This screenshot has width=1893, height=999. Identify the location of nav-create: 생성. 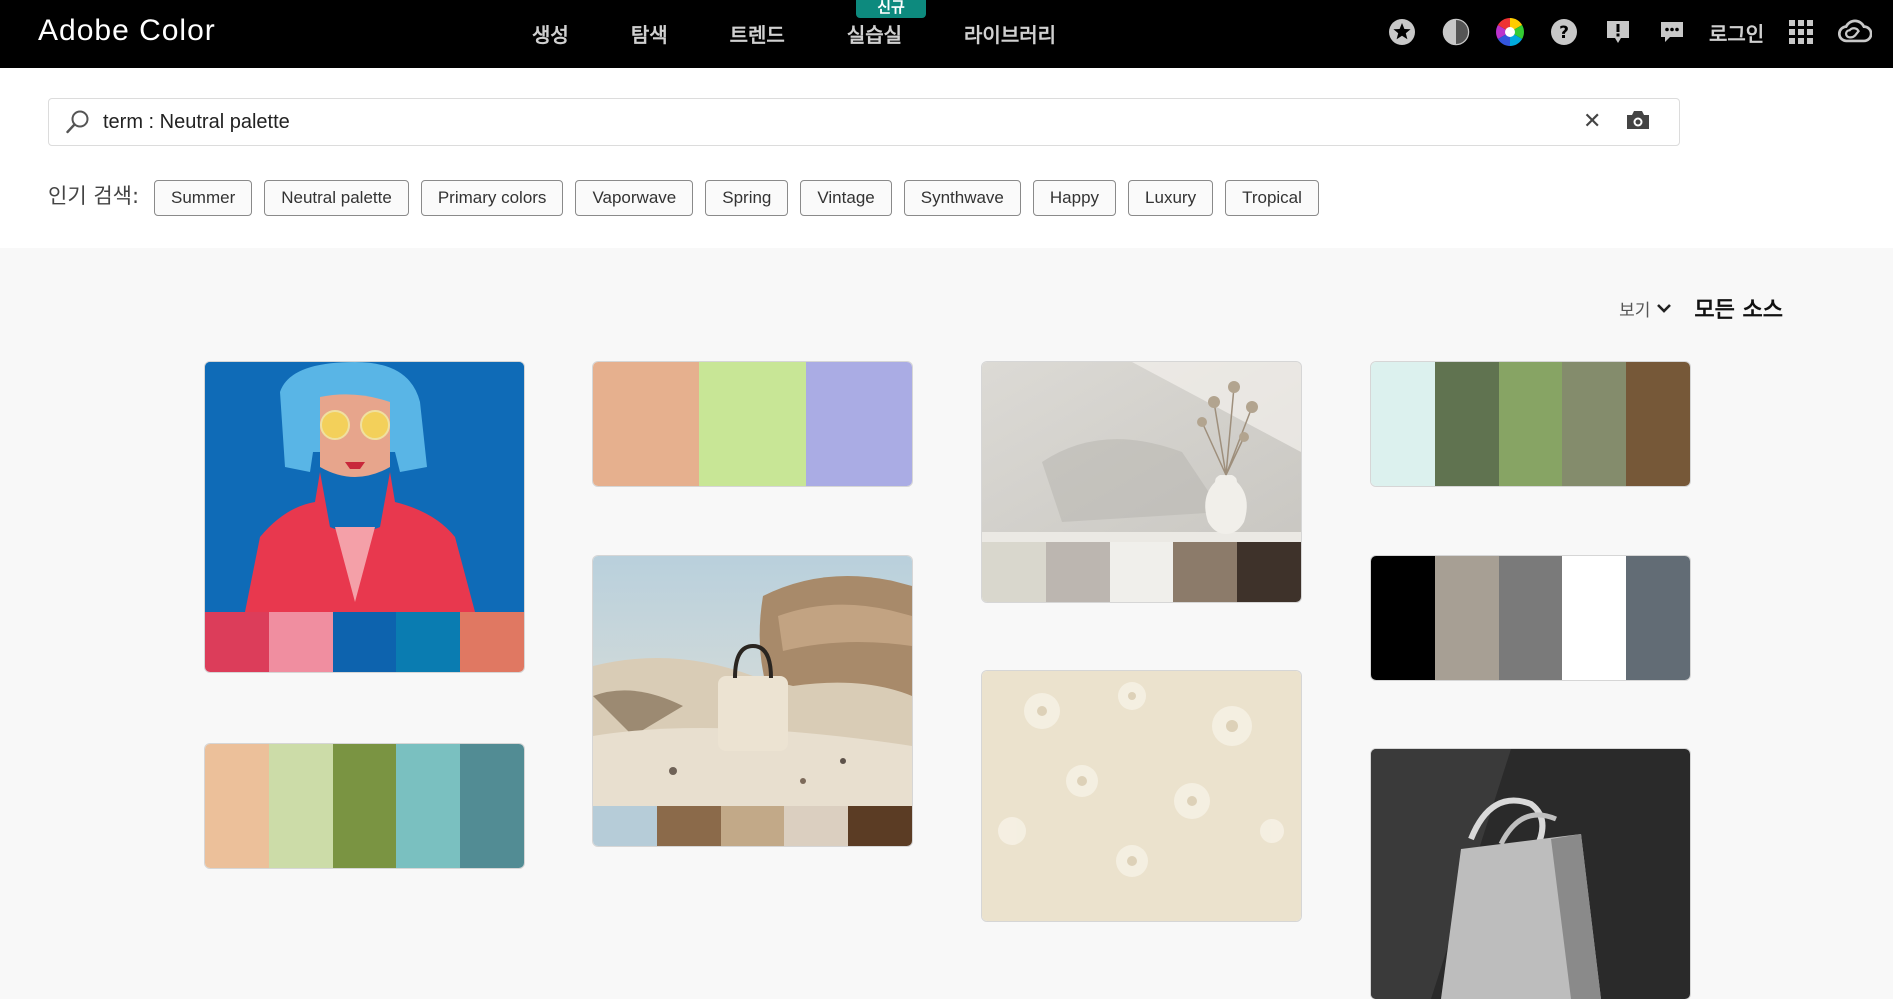
(550, 33).